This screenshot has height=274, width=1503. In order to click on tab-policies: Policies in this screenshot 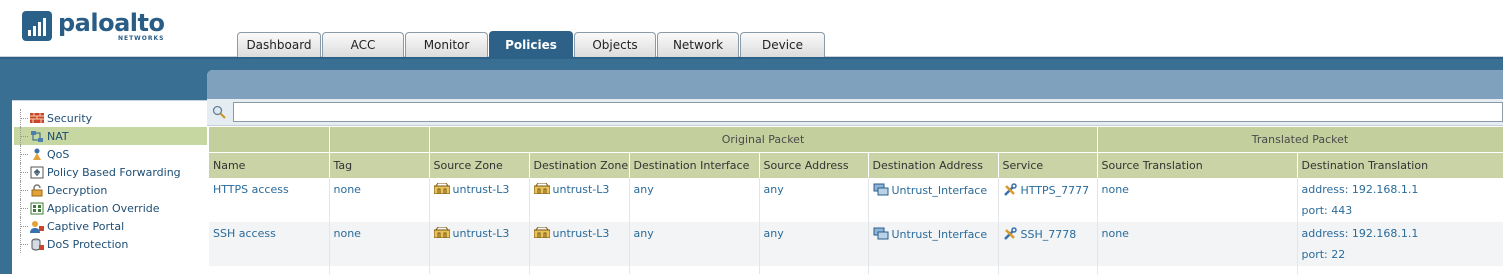, I will do `click(531, 44)`.